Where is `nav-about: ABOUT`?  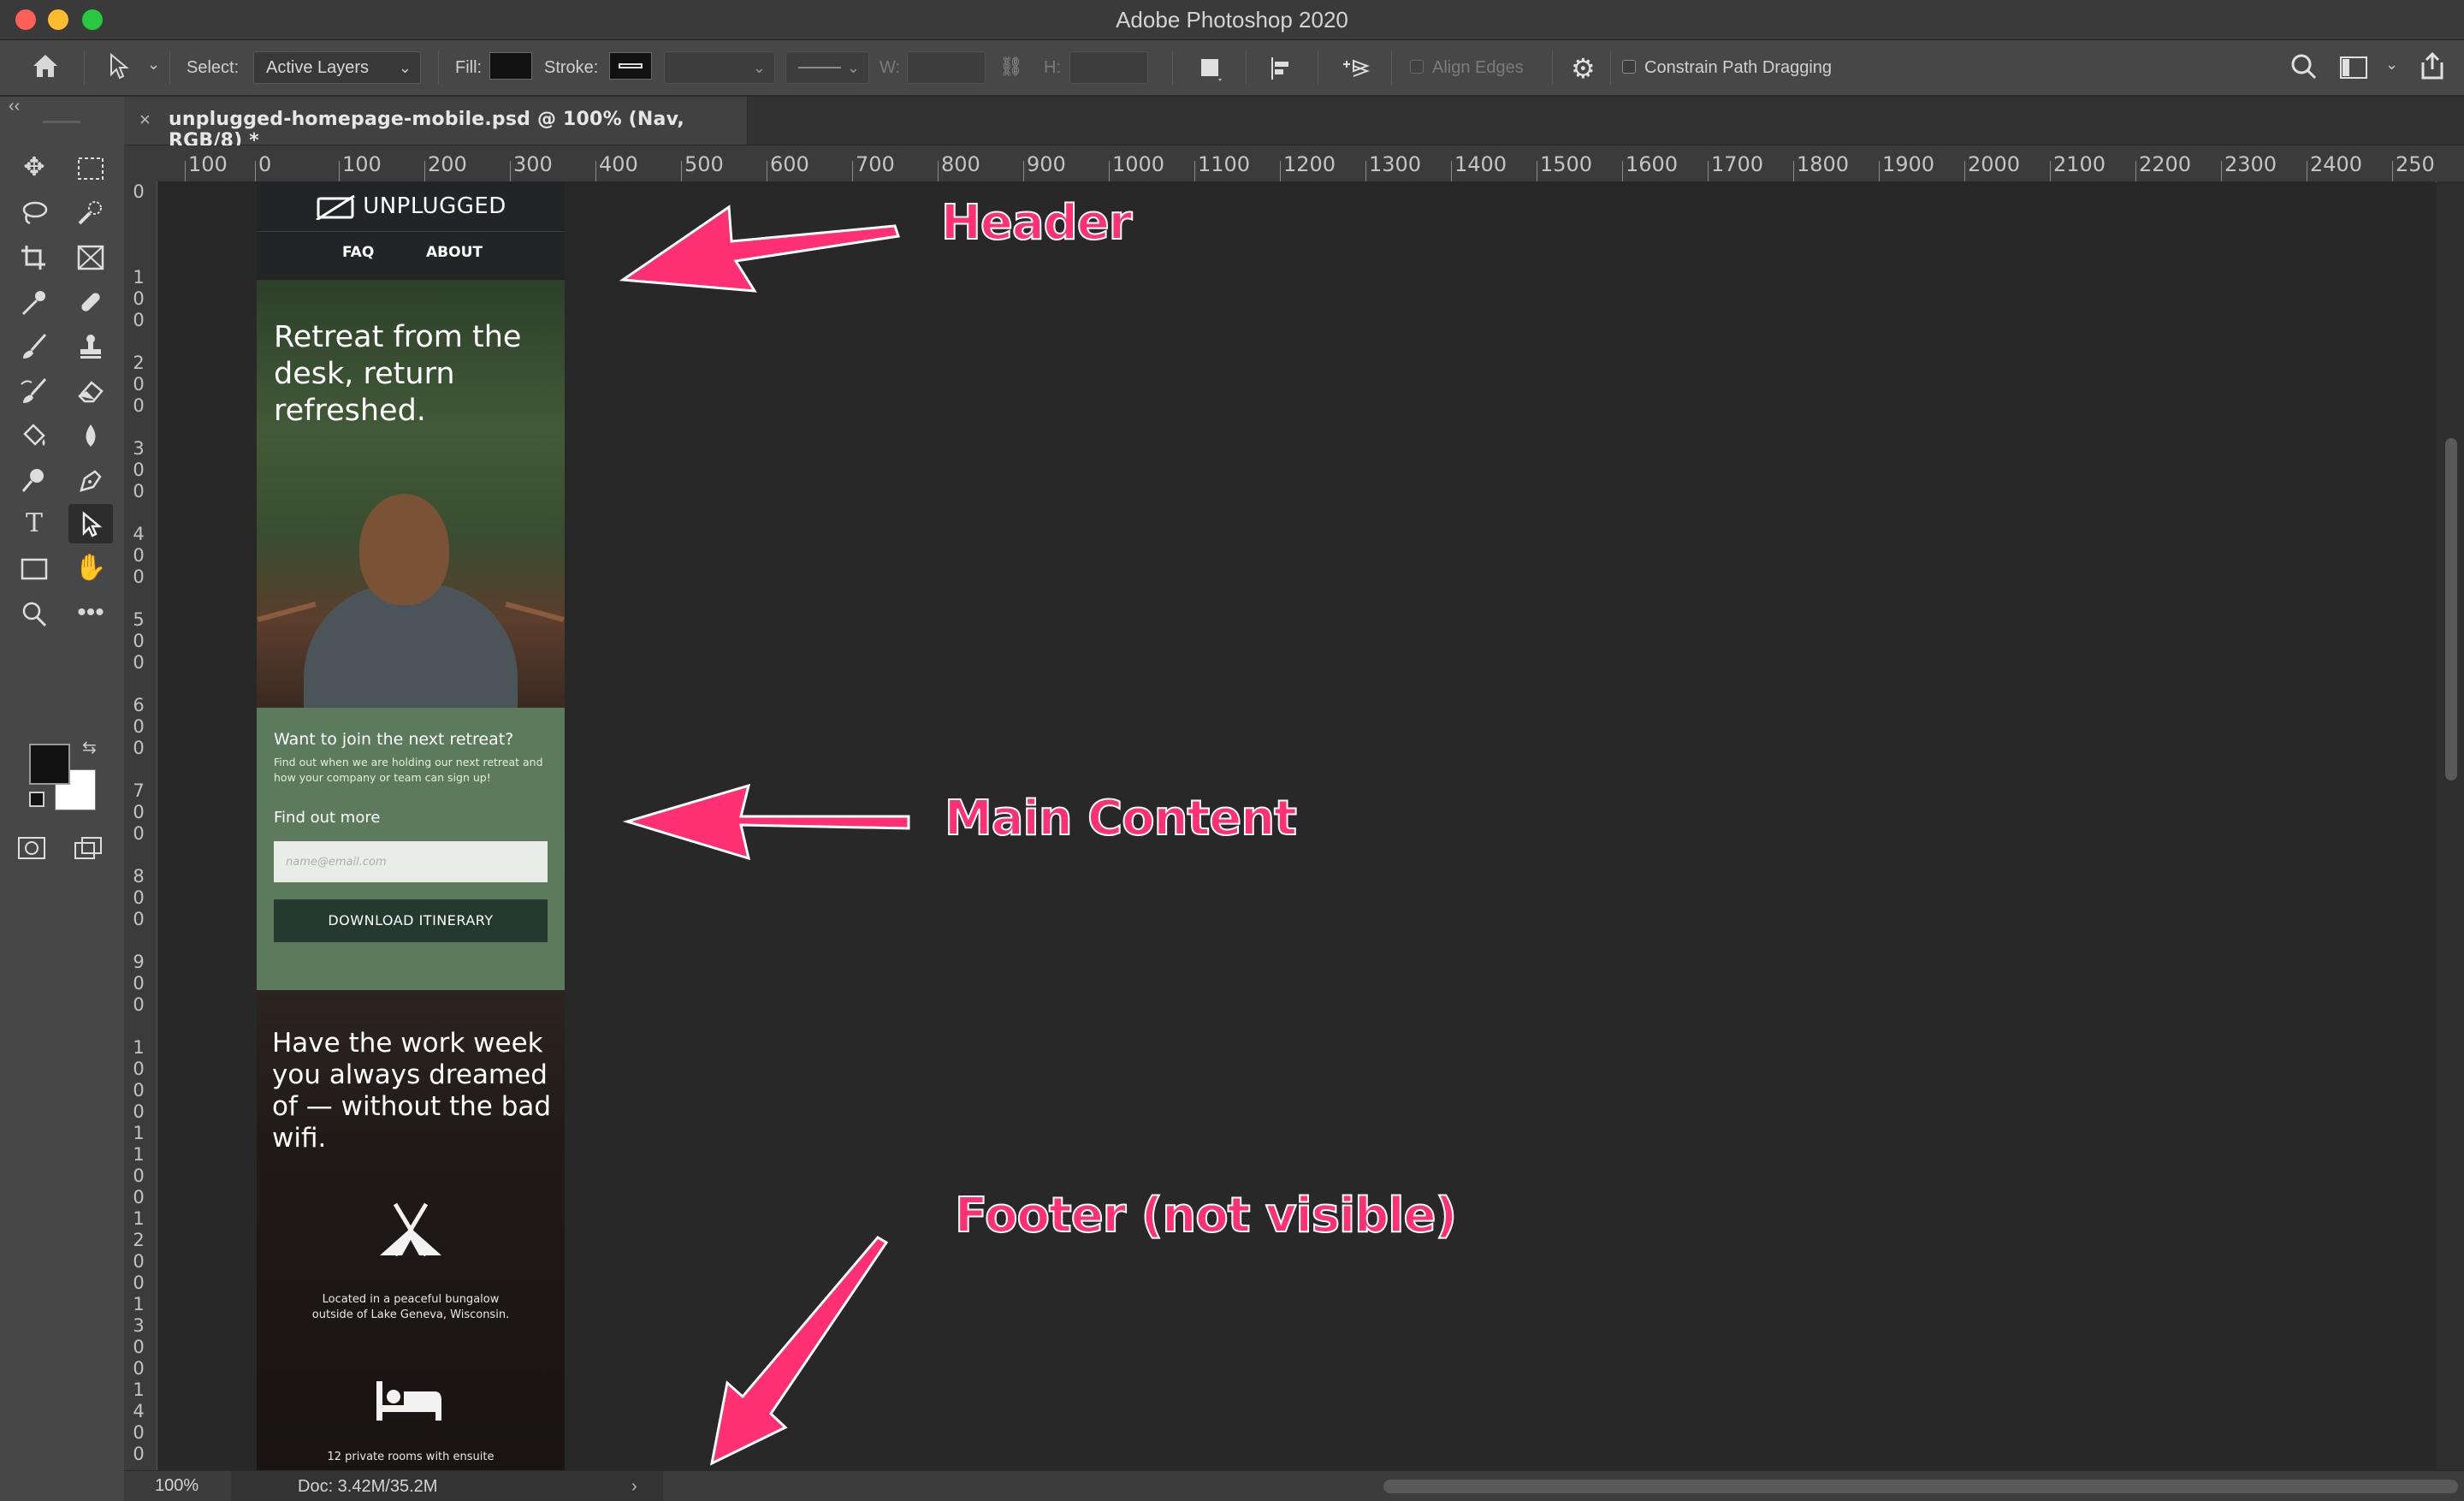
nav-about: ABOUT is located at coordinates (454, 253).